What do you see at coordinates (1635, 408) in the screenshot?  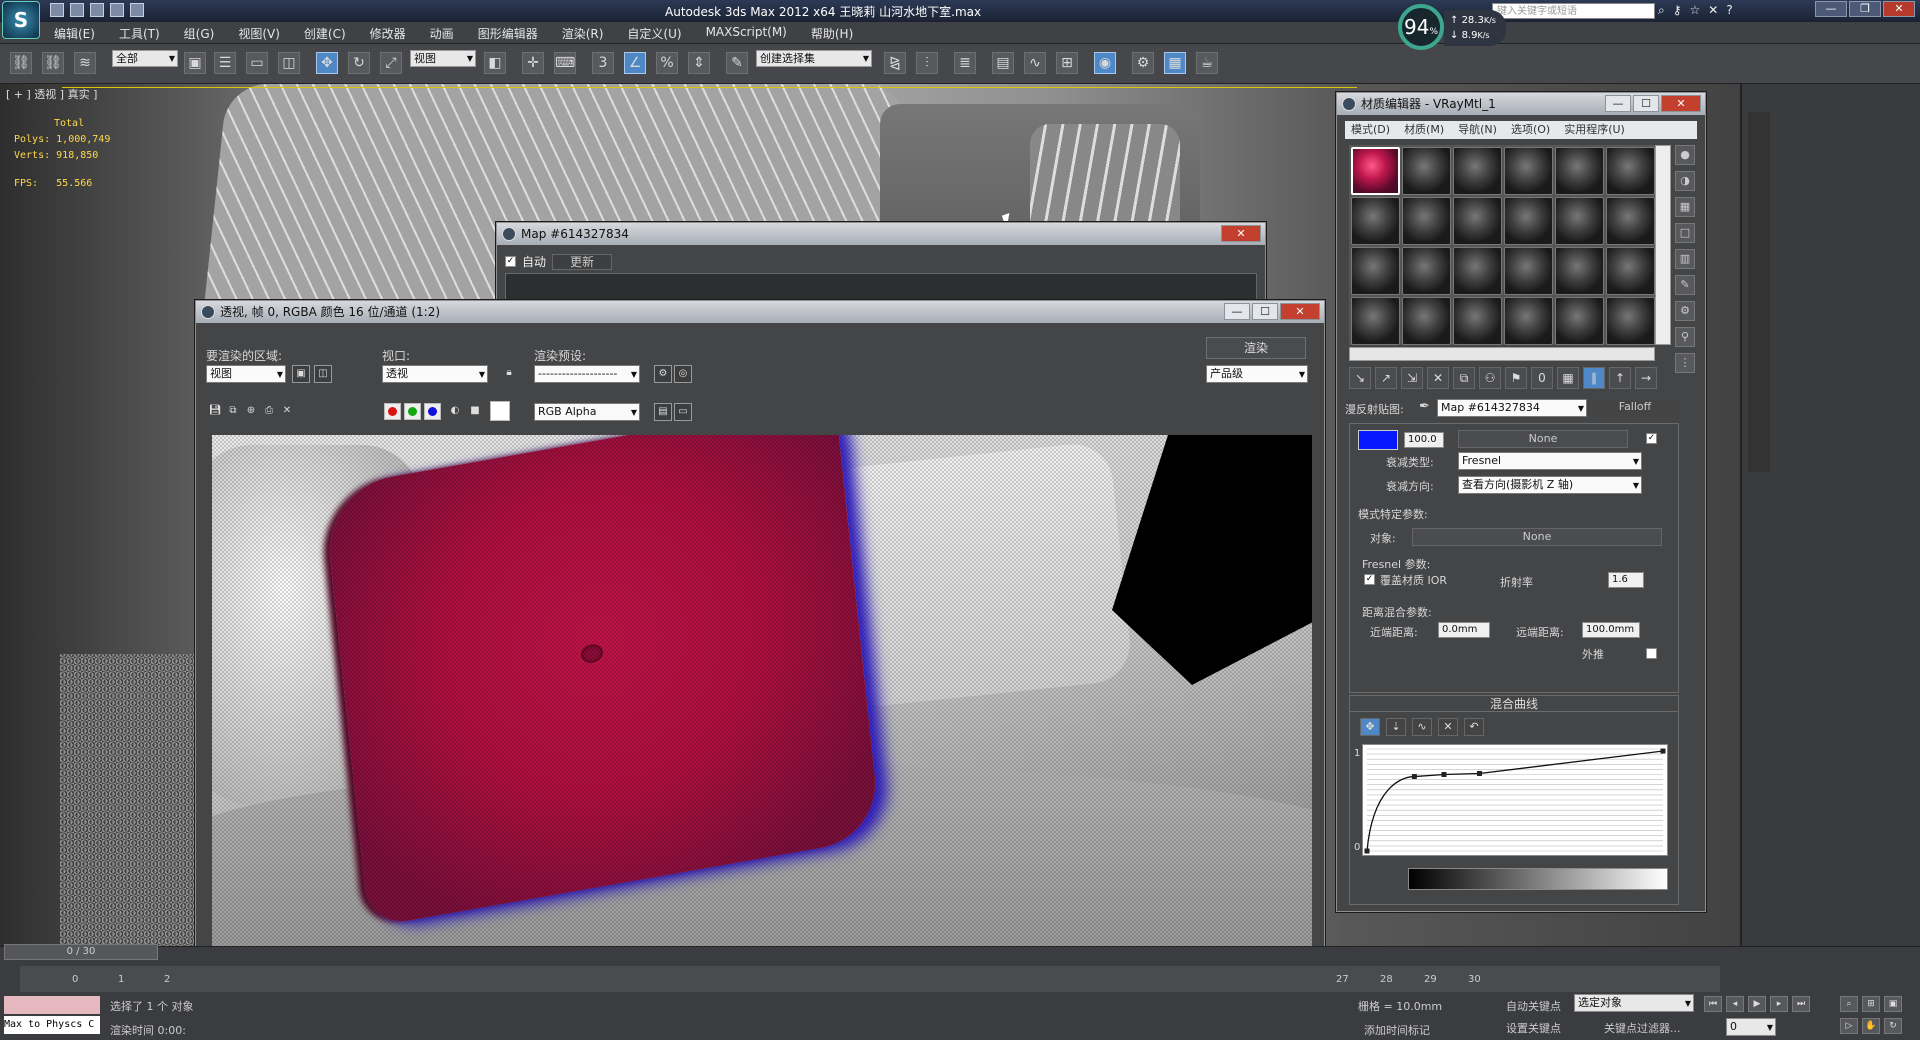 I see `map-type-button: Falloff` at bounding box center [1635, 408].